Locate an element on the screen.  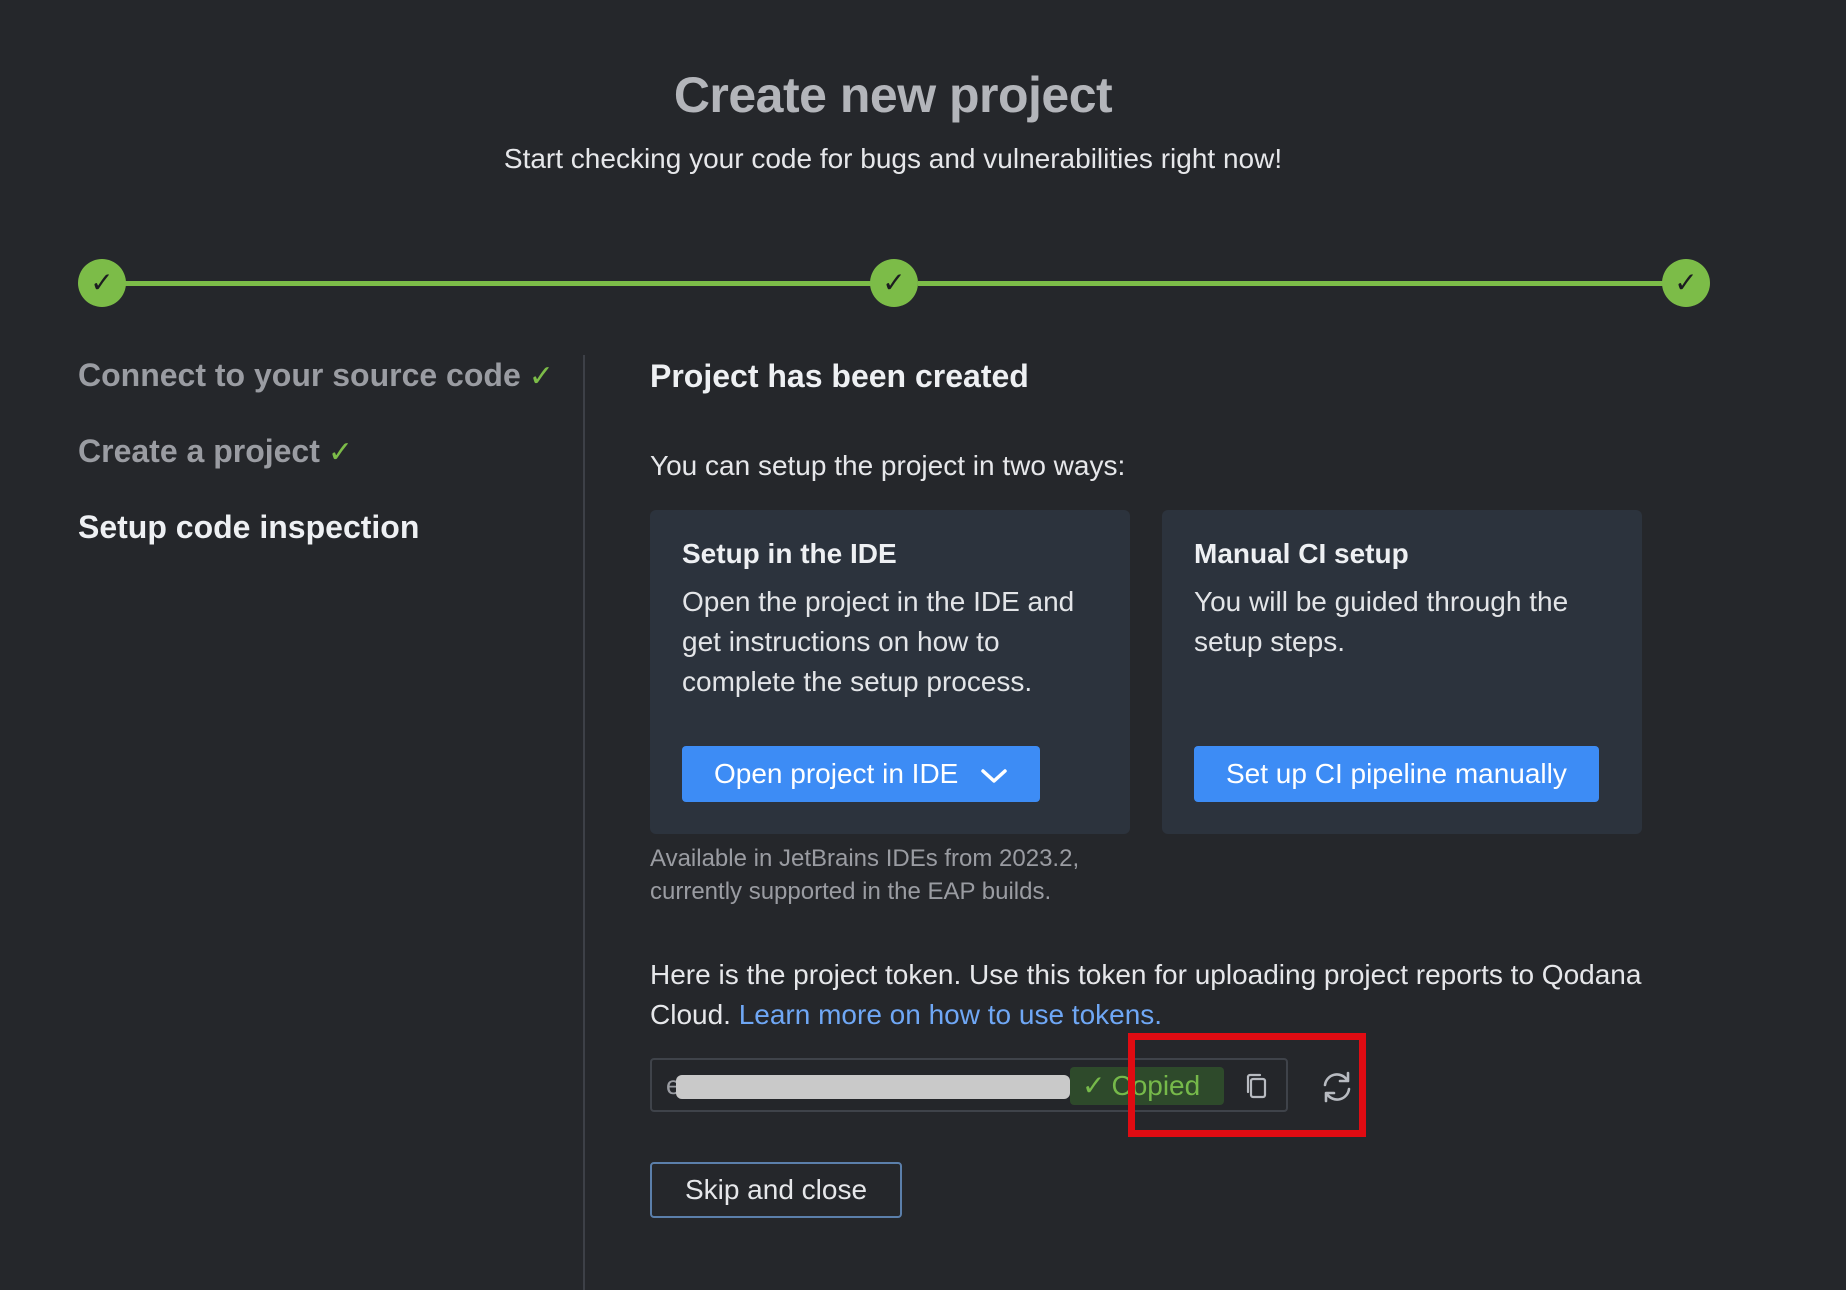
skip-and-close-button: Skip and close is located at coordinates (776, 1190).